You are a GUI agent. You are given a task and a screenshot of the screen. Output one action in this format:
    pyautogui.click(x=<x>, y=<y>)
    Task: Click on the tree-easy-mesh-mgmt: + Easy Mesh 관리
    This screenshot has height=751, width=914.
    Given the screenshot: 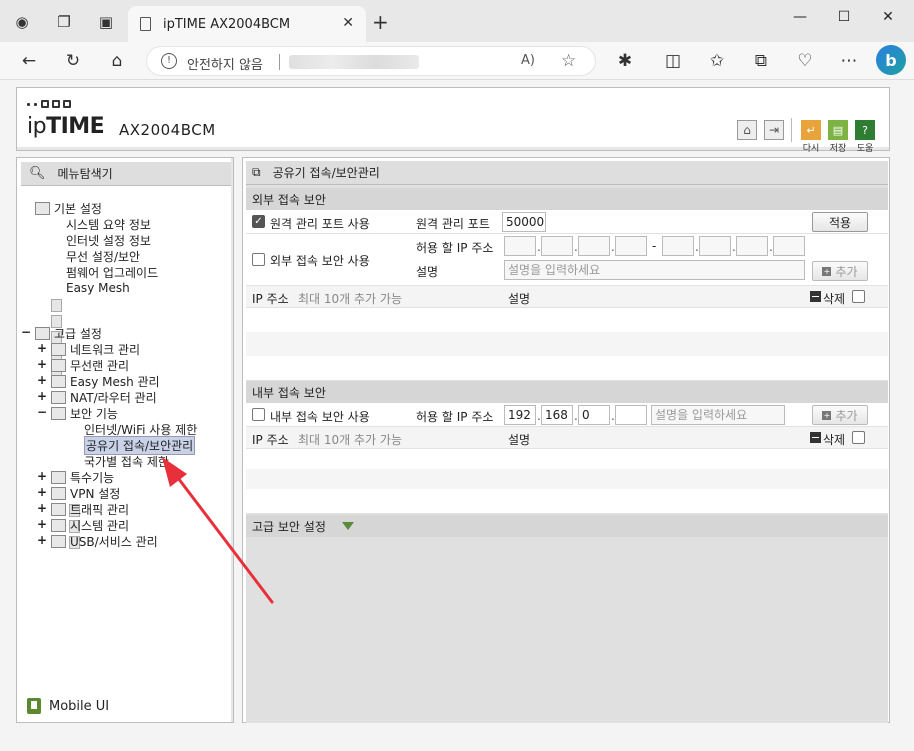 What is the action you would take?
    pyautogui.click(x=98, y=381)
    